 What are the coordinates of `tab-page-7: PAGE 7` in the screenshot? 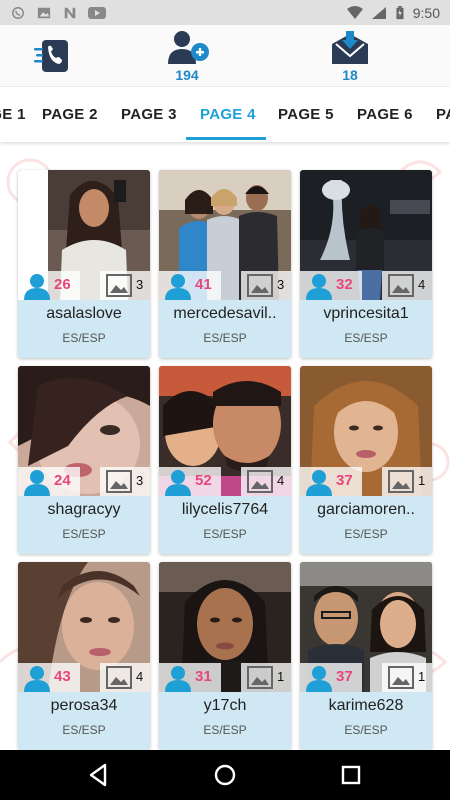 It's located at (443, 114).